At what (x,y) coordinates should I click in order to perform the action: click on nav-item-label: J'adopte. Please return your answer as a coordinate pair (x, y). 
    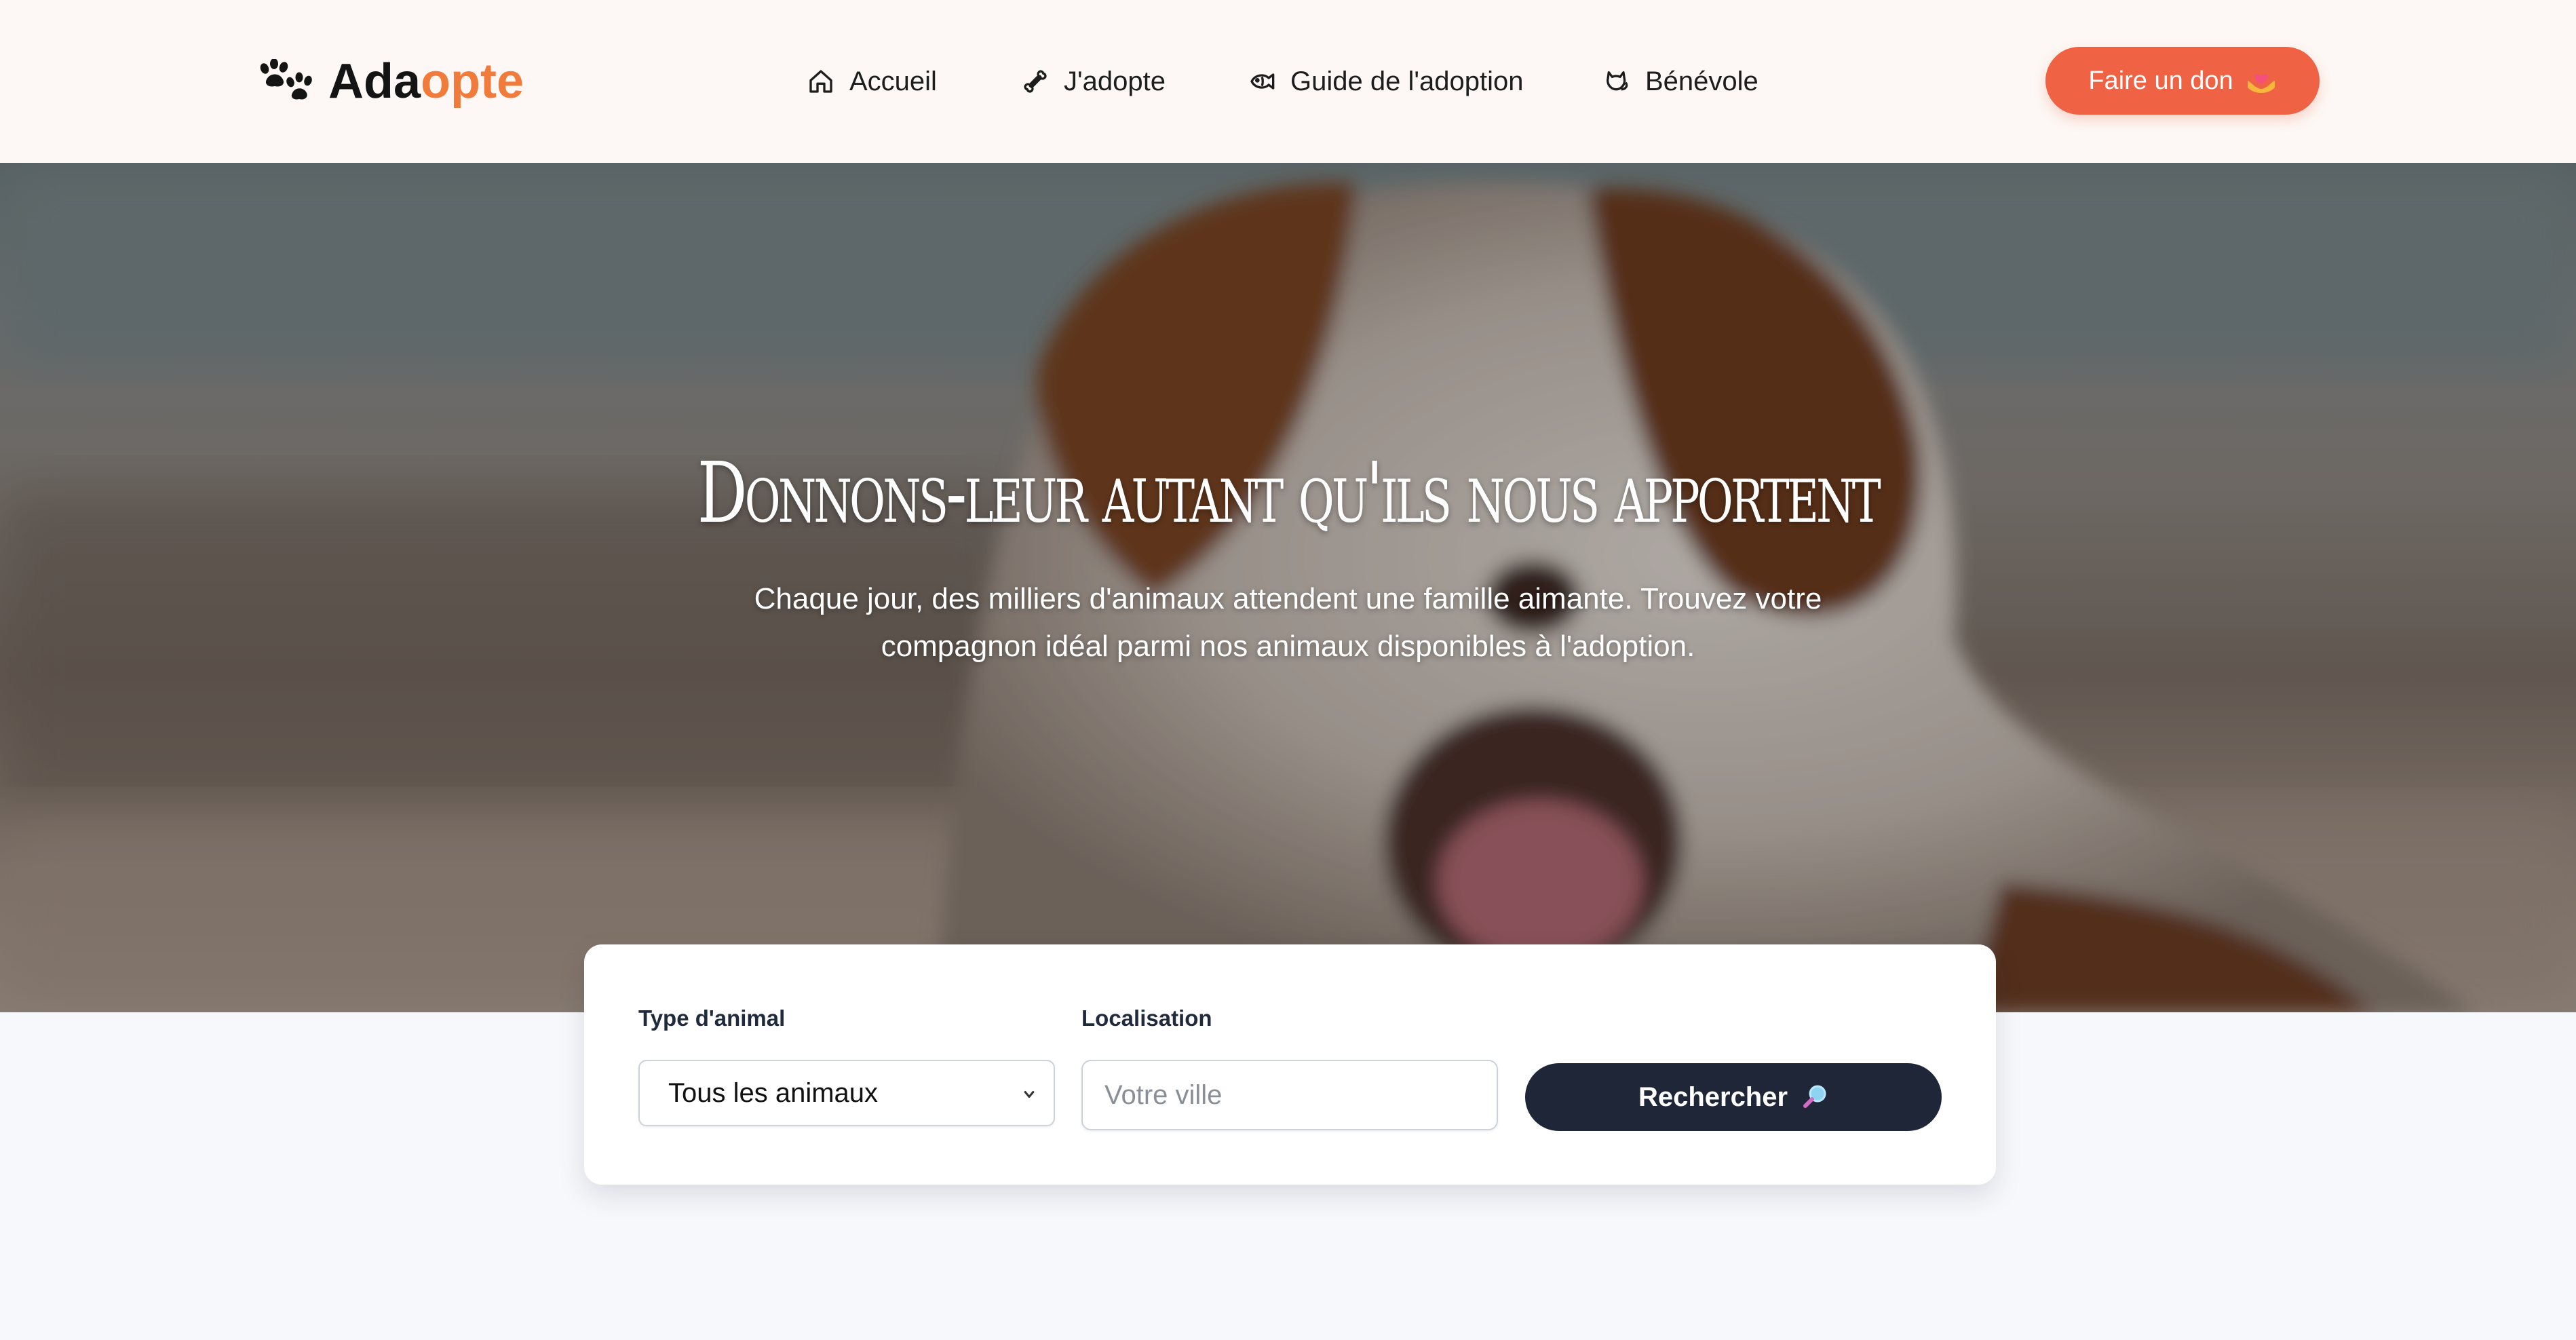
    Looking at the image, I should click on (1115, 81).